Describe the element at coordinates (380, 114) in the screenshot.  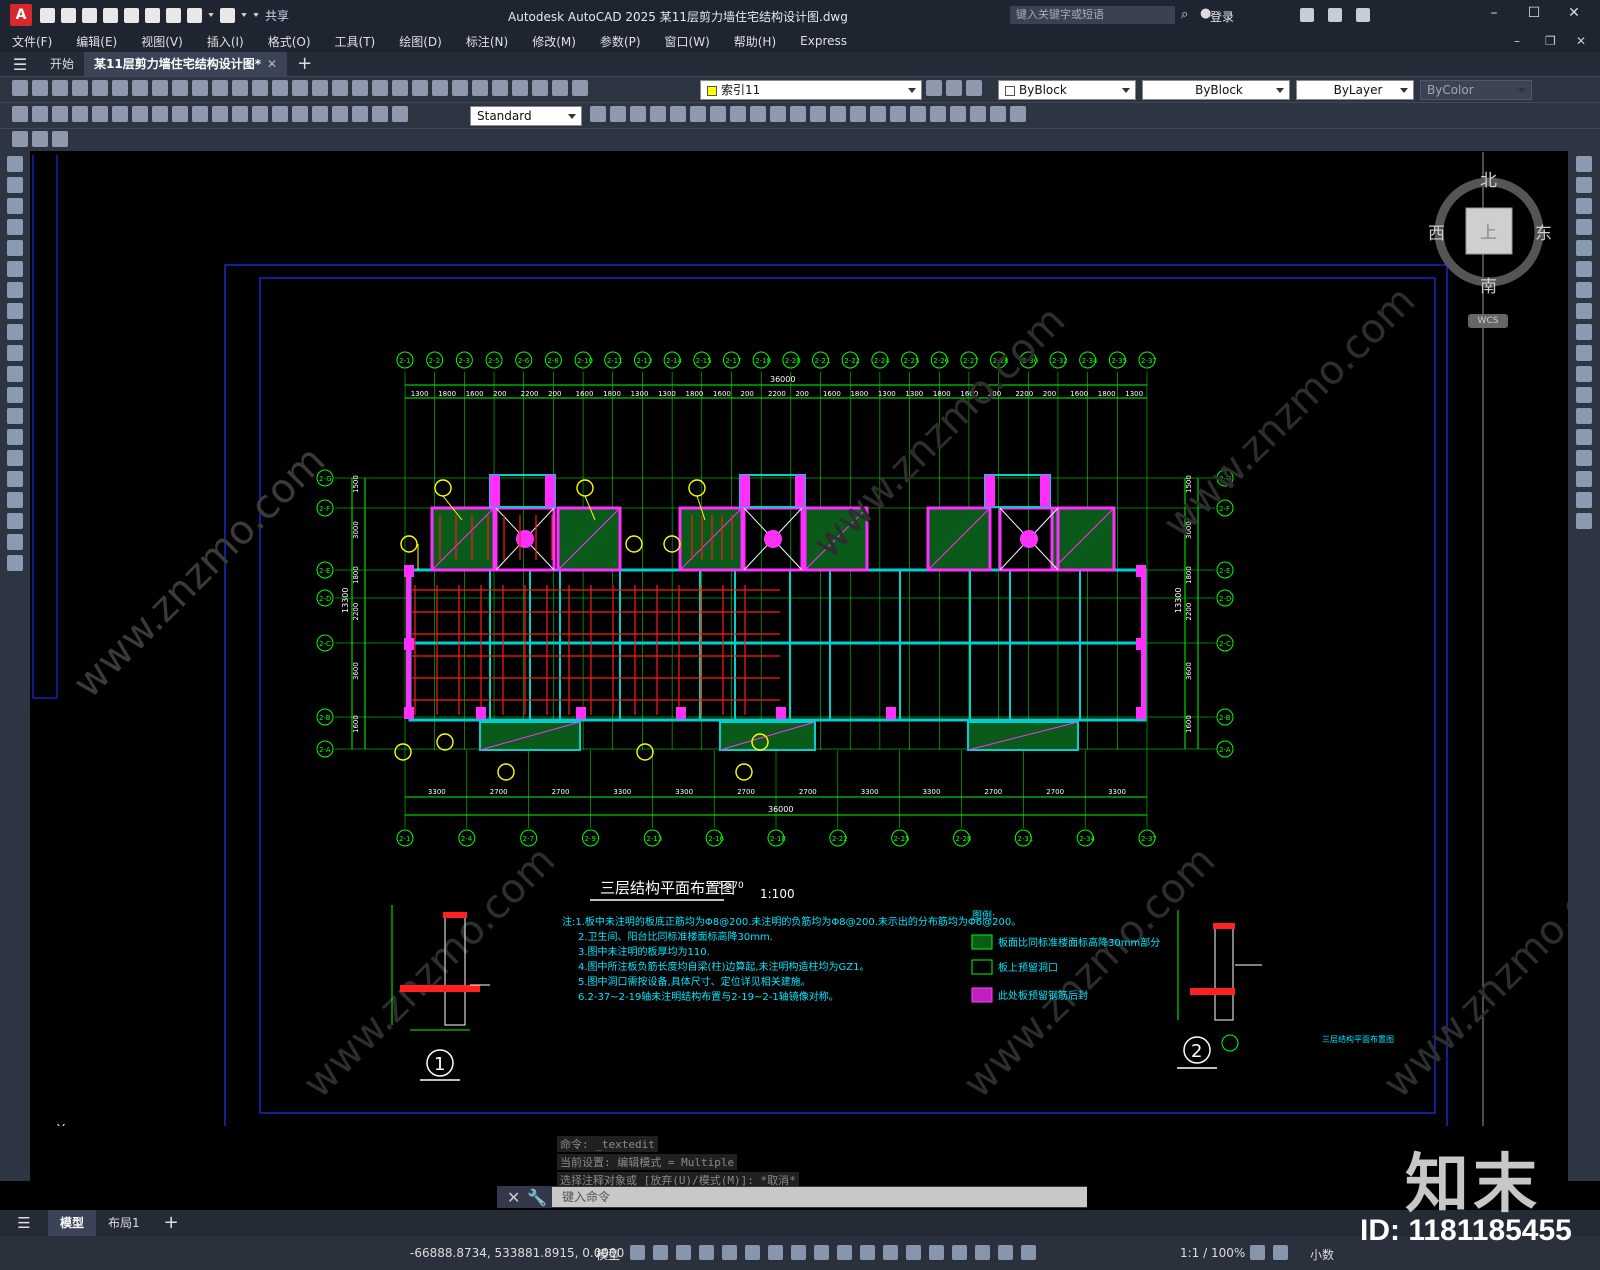
I see `dim-text-edit-icon` at that location.